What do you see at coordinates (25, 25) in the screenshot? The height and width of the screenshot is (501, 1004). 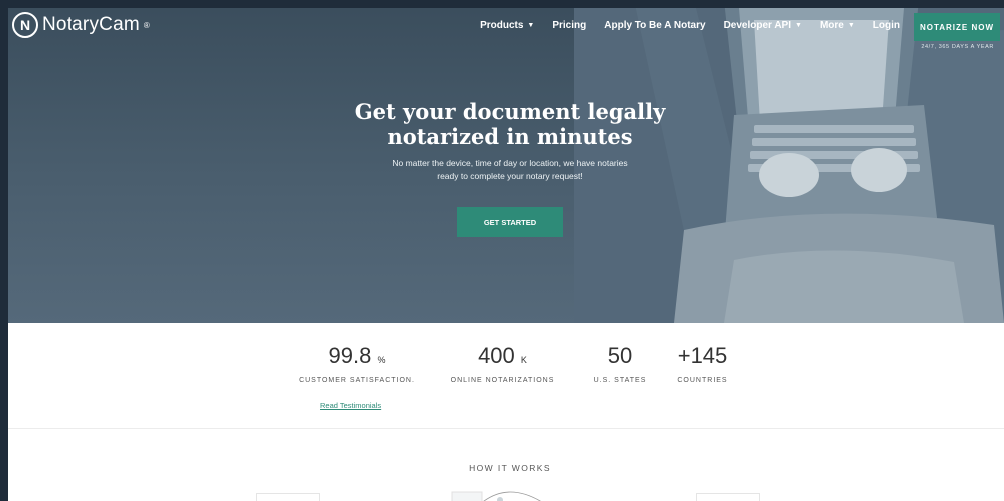 I see `notary-logo-icon: N` at bounding box center [25, 25].